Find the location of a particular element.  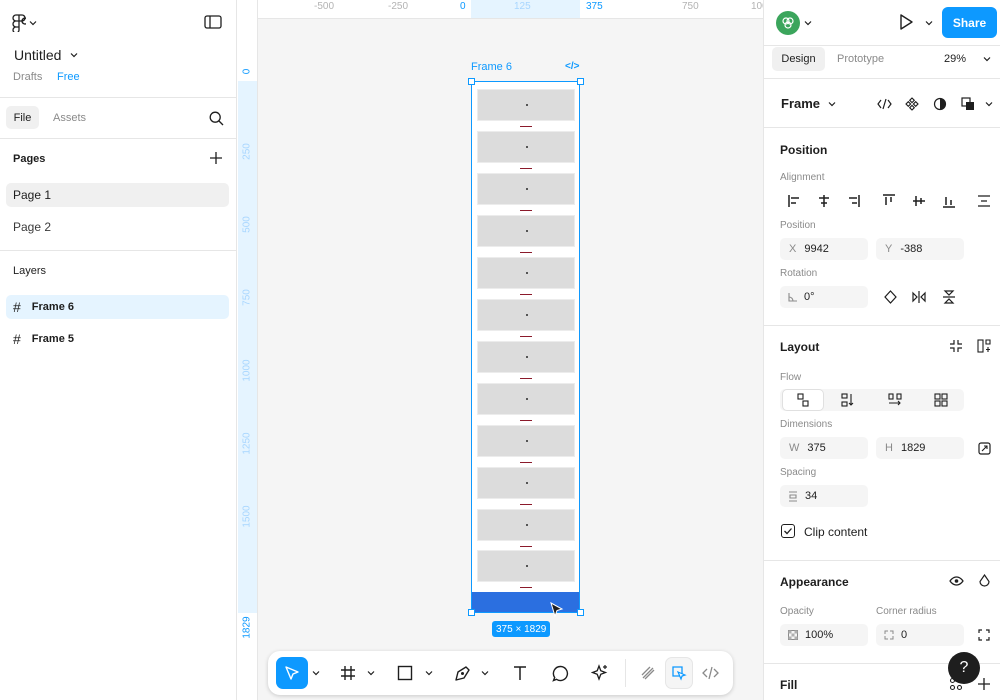

shape-tool-button is located at coordinates (405, 673).